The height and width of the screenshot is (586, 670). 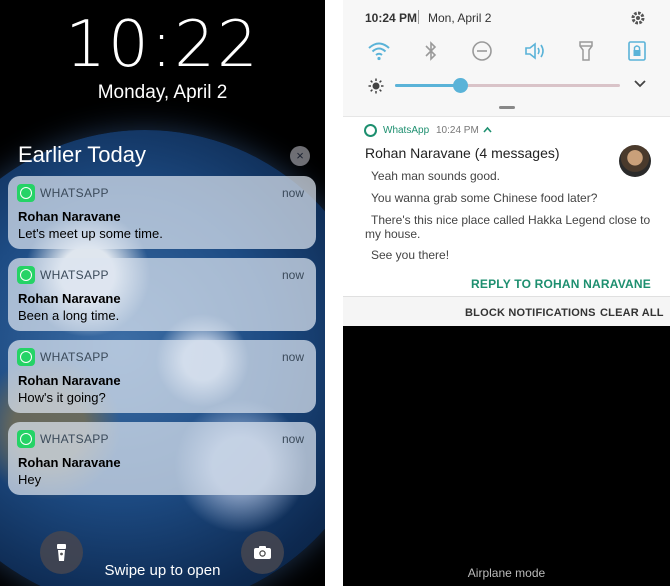 What do you see at coordinates (457, 130) in the screenshot?
I see `notification-time: 10:24 PM` at bounding box center [457, 130].